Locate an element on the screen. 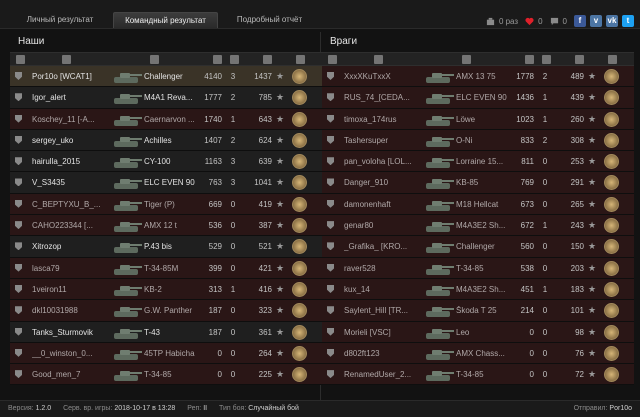 This screenshot has width=640, height=417. player-row: 1veiron11 KB-2 313 1 416 ★ is located at coordinates (166, 289).